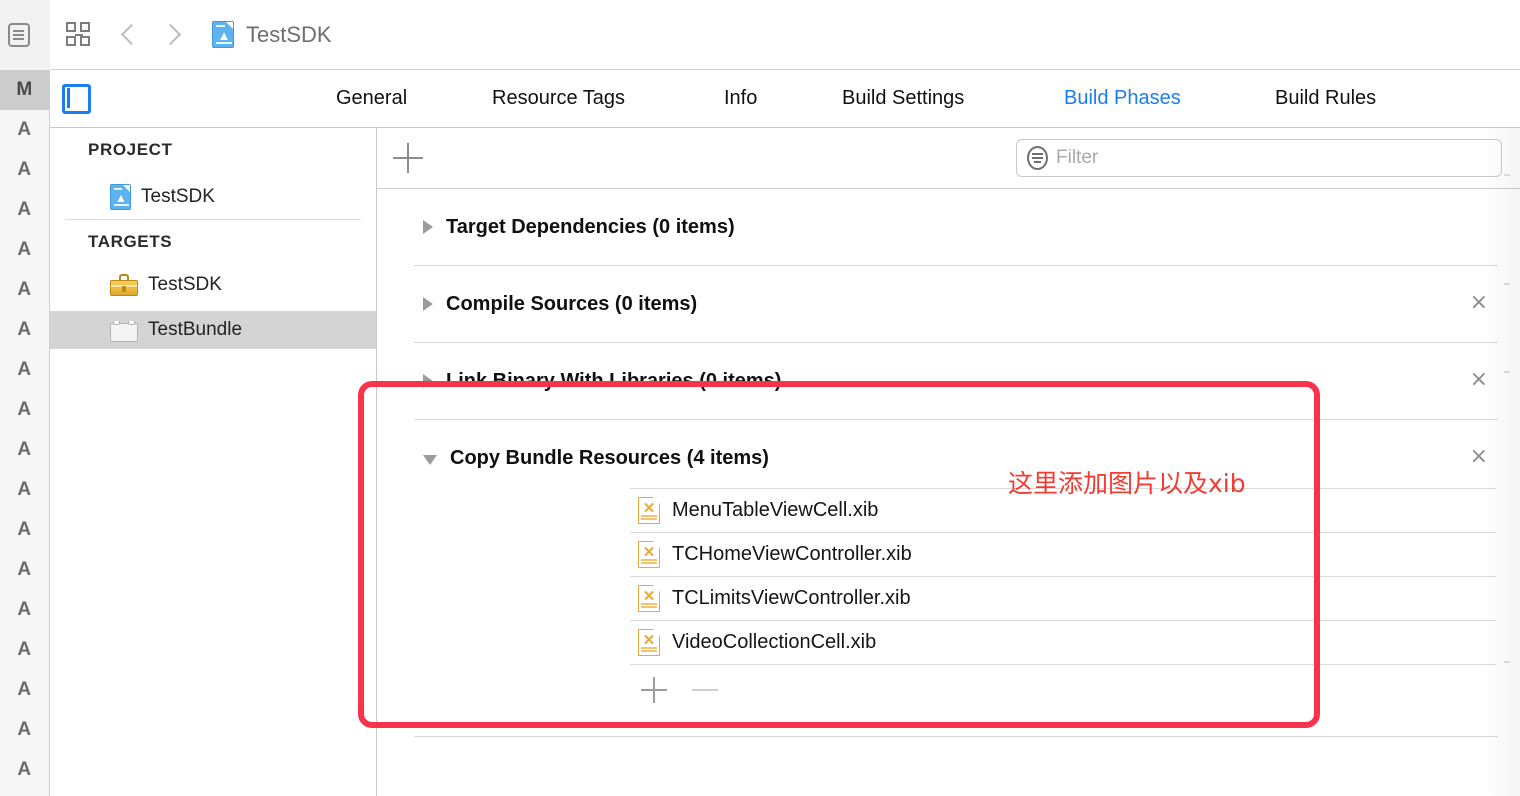 This screenshot has height=796, width=1520. What do you see at coordinates (19, 35) in the screenshot?
I see `document-list-icon` at bounding box center [19, 35].